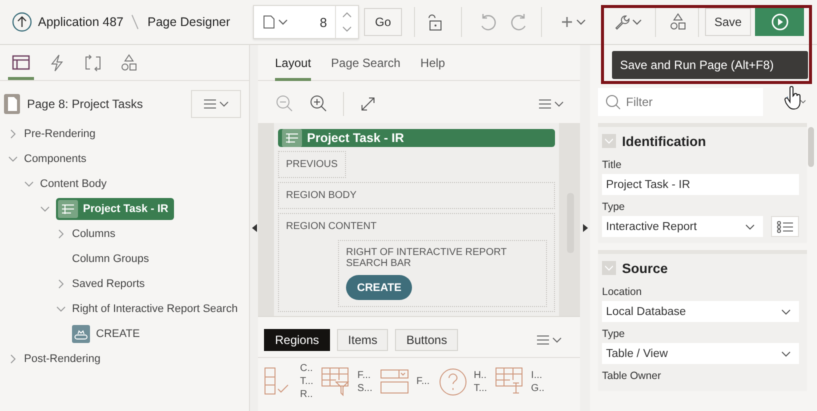 The image size is (817, 411). What do you see at coordinates (362, 340) in the screenshot?
I see `tab: Items` at bounding box center [362, 340].